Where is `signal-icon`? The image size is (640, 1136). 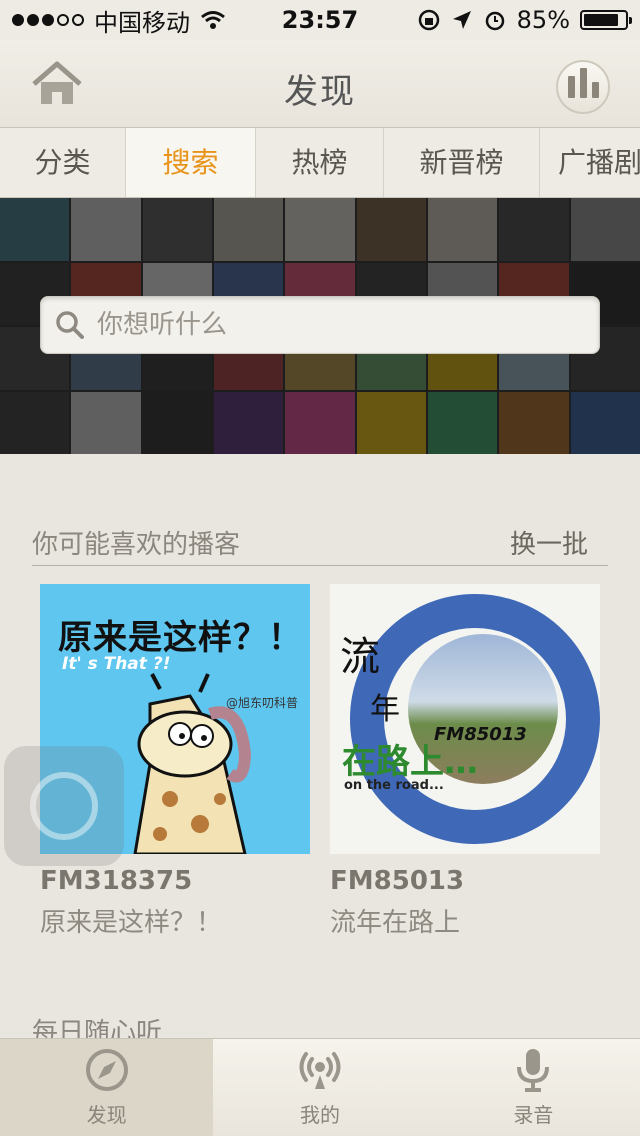 signal-icon is located at coordinates (48, 20).